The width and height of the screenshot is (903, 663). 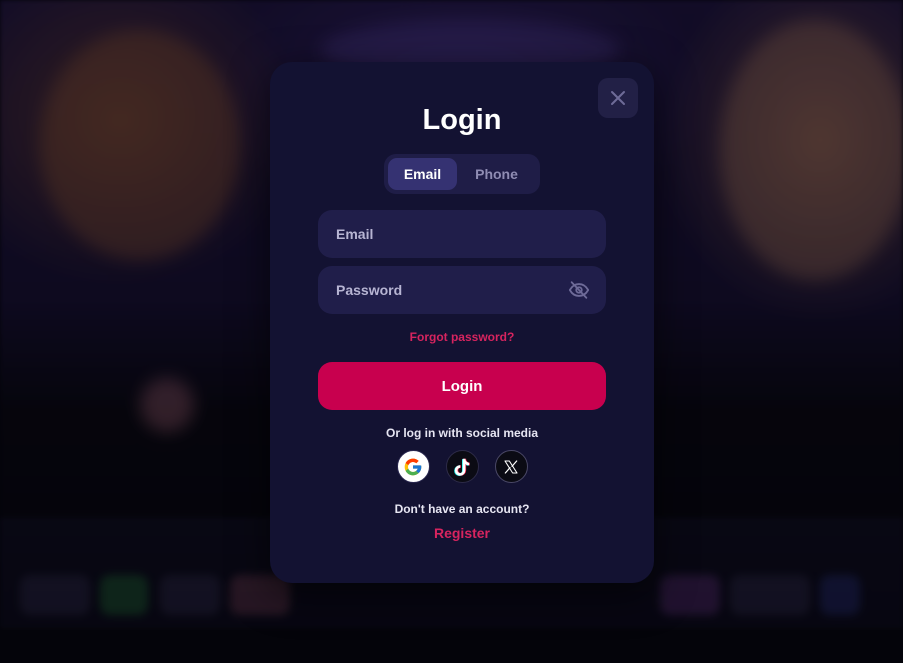 I want to click on tab-email: Email, so click(x=422, y=174).